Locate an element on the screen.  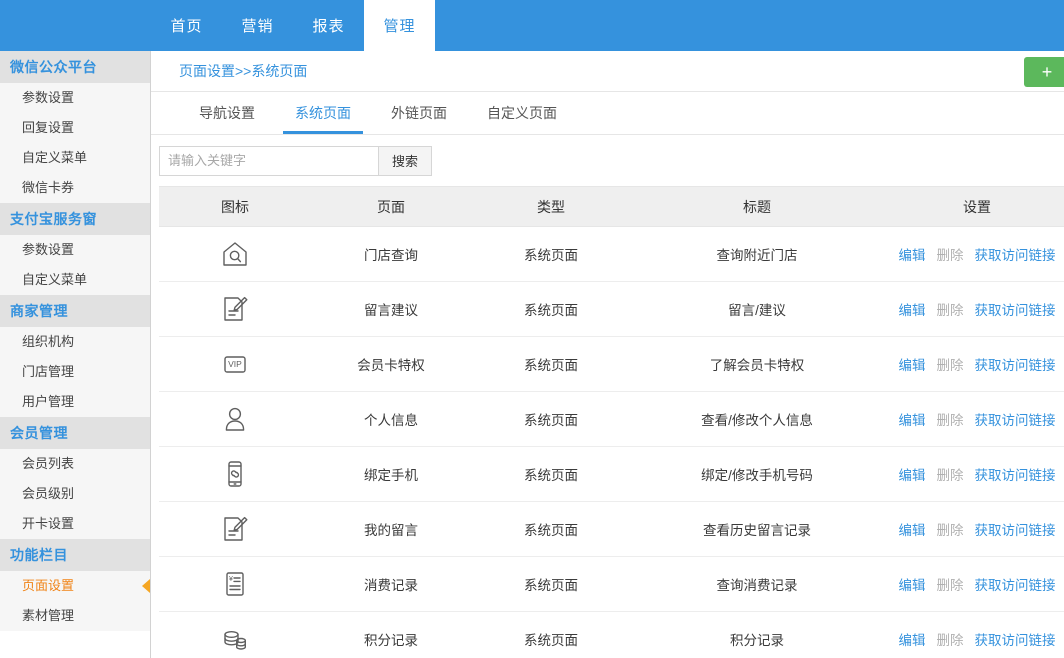
sidebar-item-4-3: 开卡设置 is located at coordinates (75, 524).